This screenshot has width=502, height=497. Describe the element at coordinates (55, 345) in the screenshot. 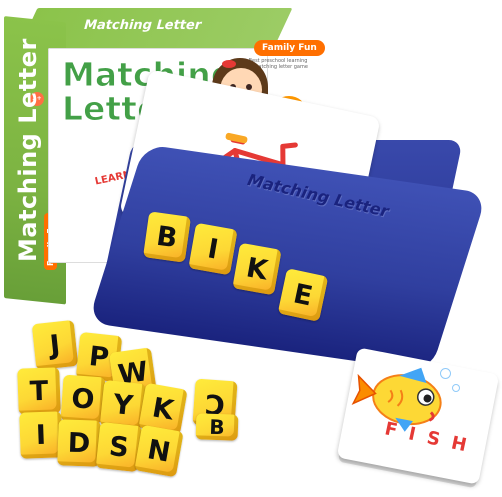

I see `letter-cube: J` at that location.